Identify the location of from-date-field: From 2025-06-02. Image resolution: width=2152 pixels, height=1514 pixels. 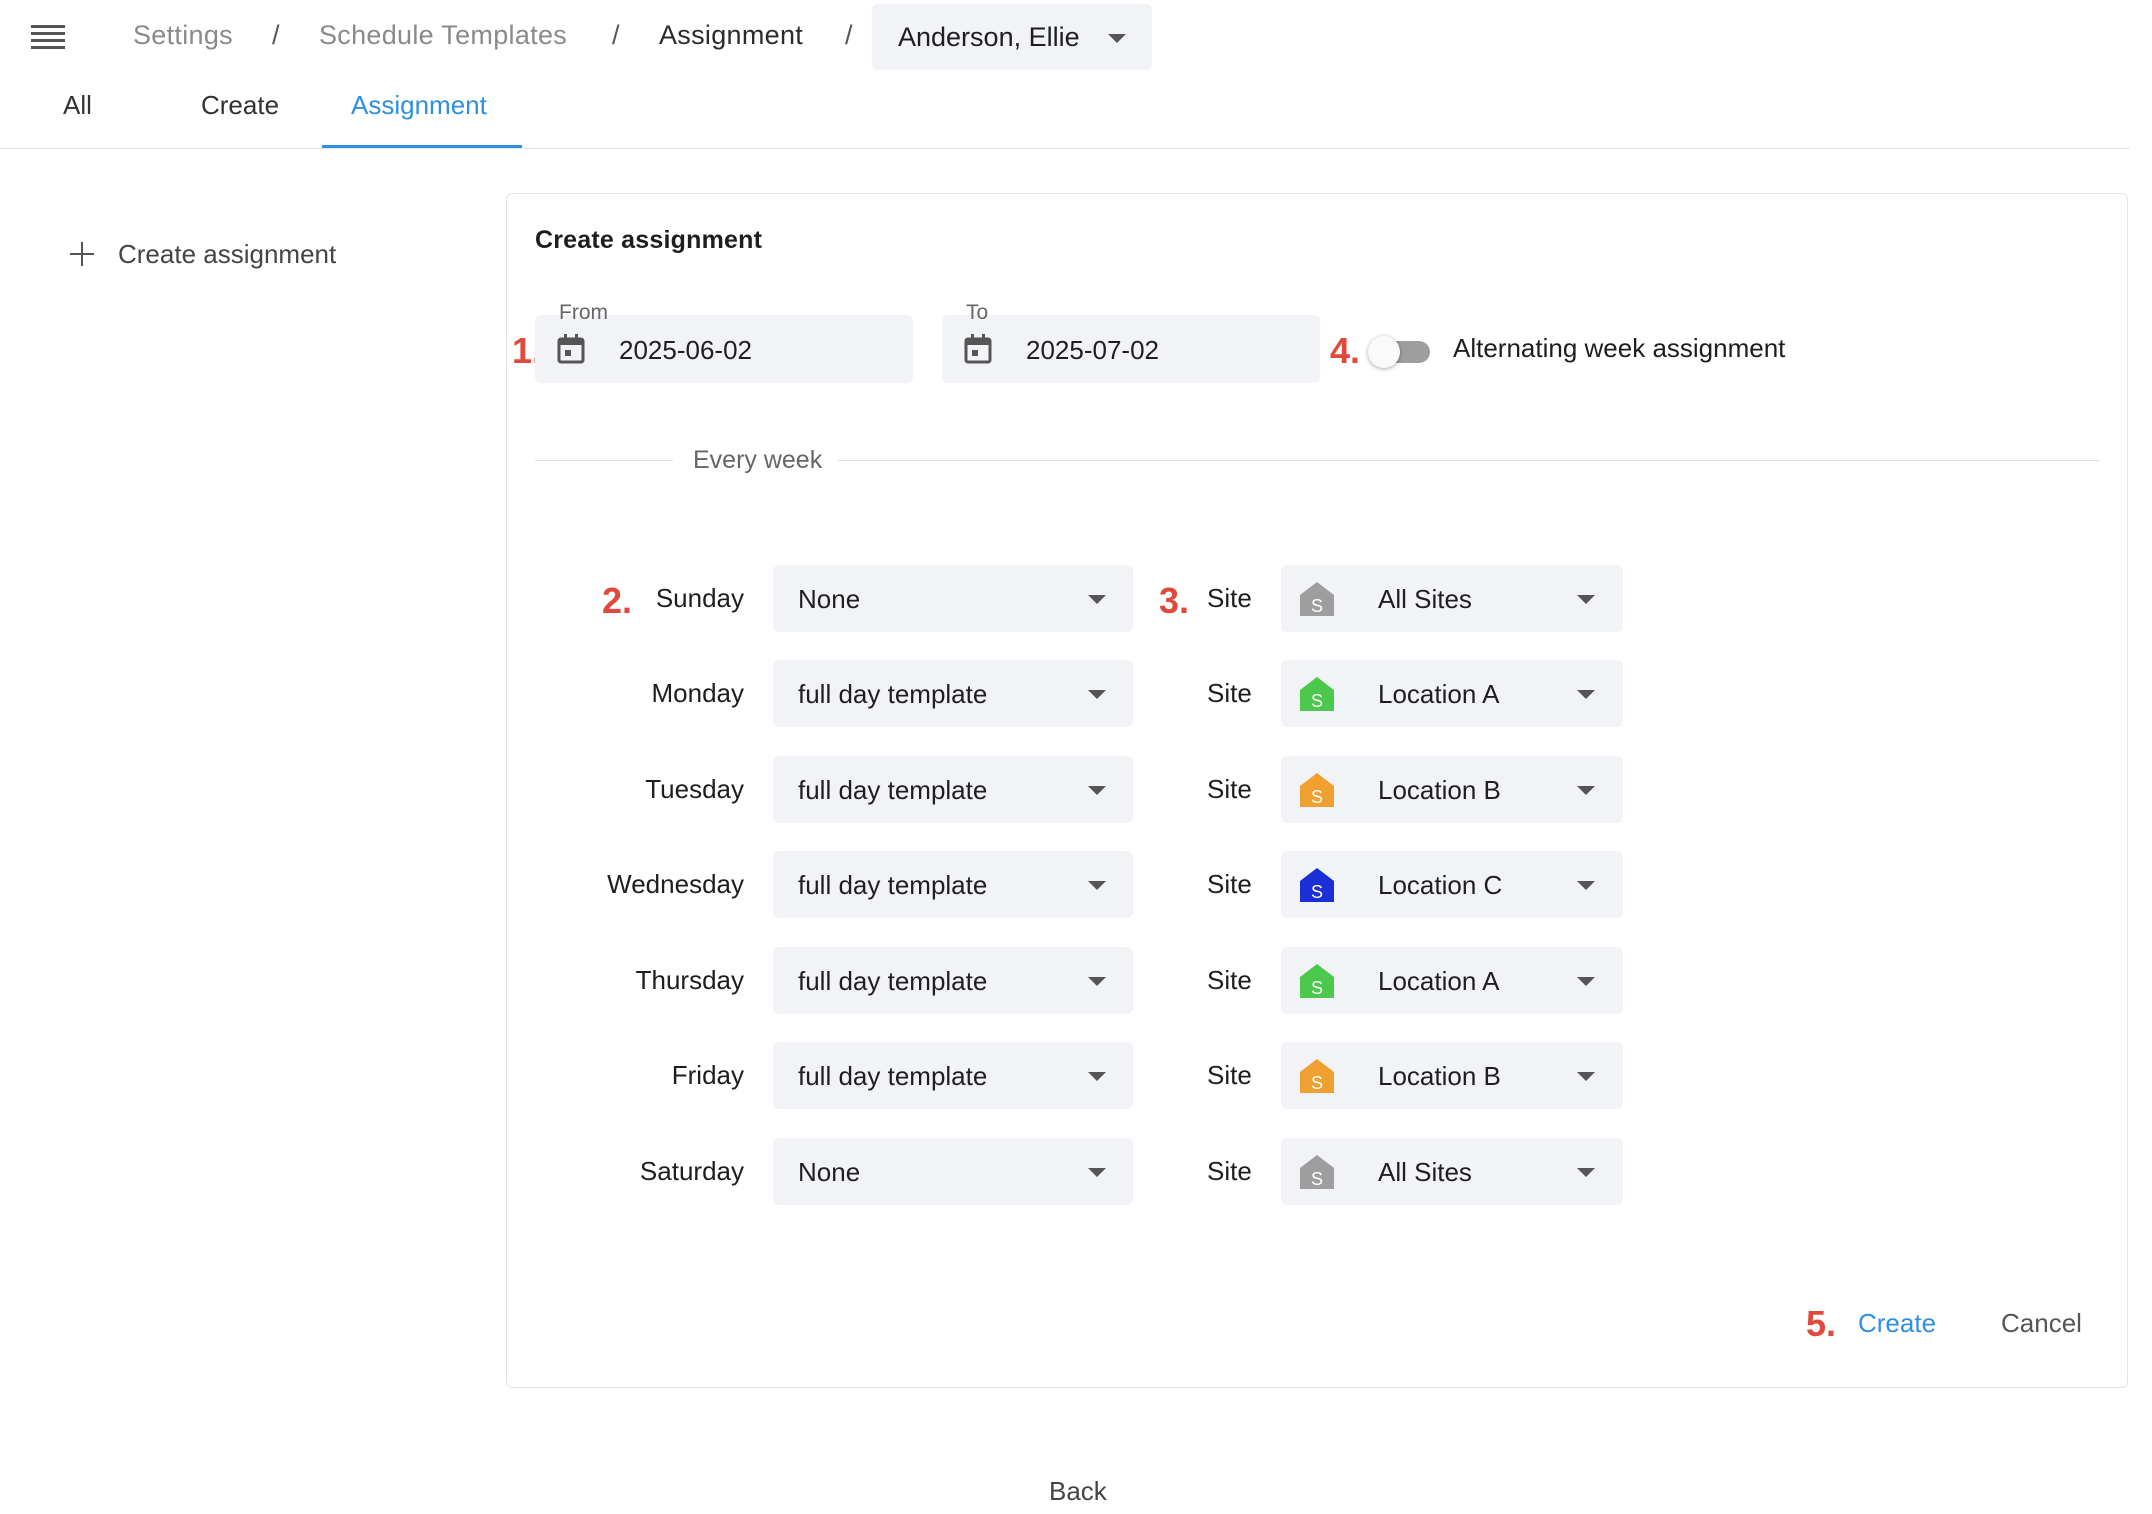
(724, 342).